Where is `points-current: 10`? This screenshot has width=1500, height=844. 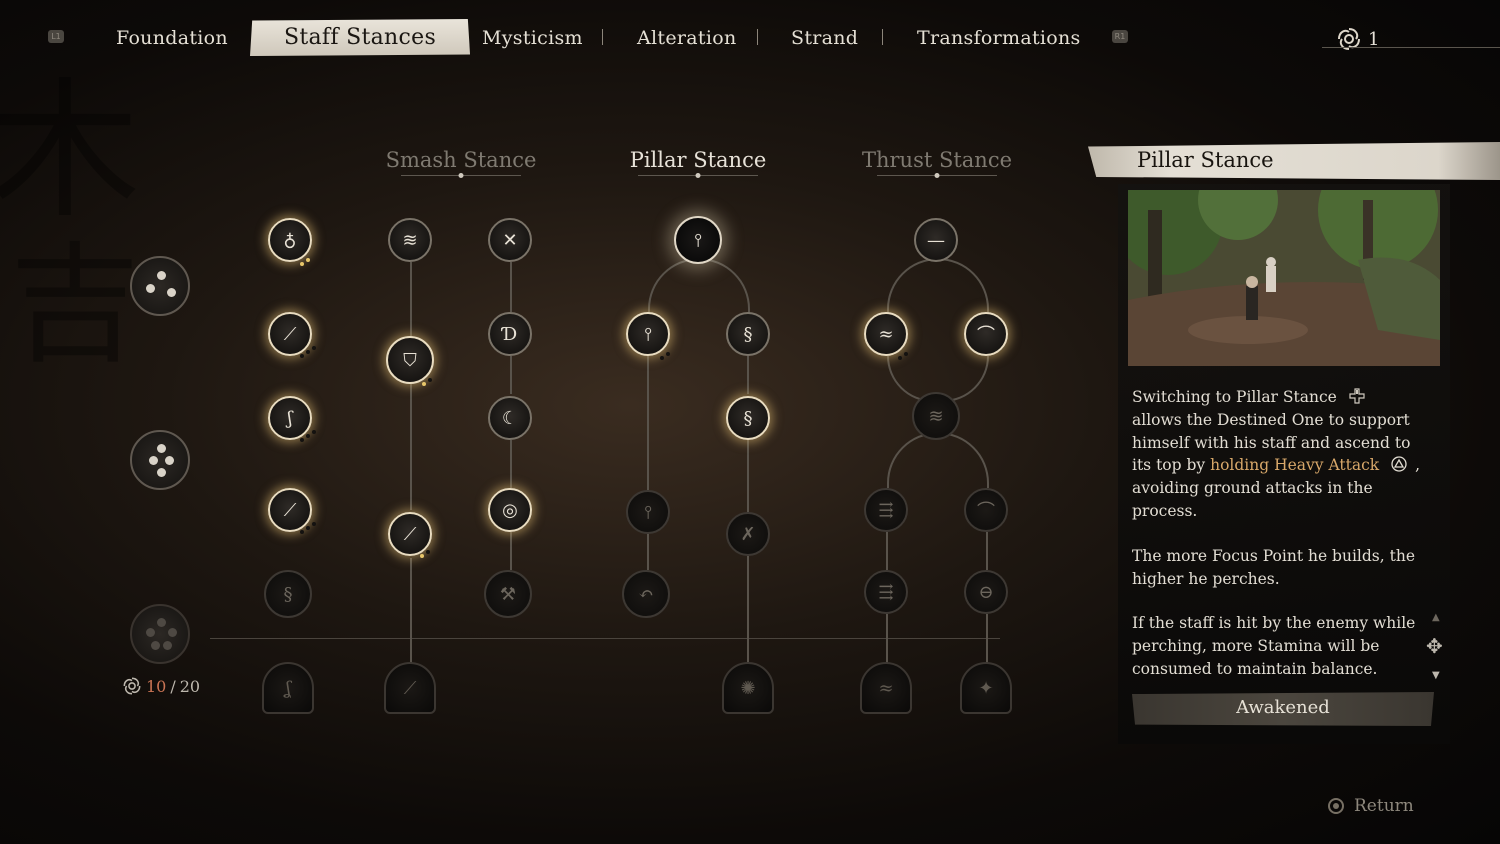
points-current: 10 is located at coordinates (156, 686).